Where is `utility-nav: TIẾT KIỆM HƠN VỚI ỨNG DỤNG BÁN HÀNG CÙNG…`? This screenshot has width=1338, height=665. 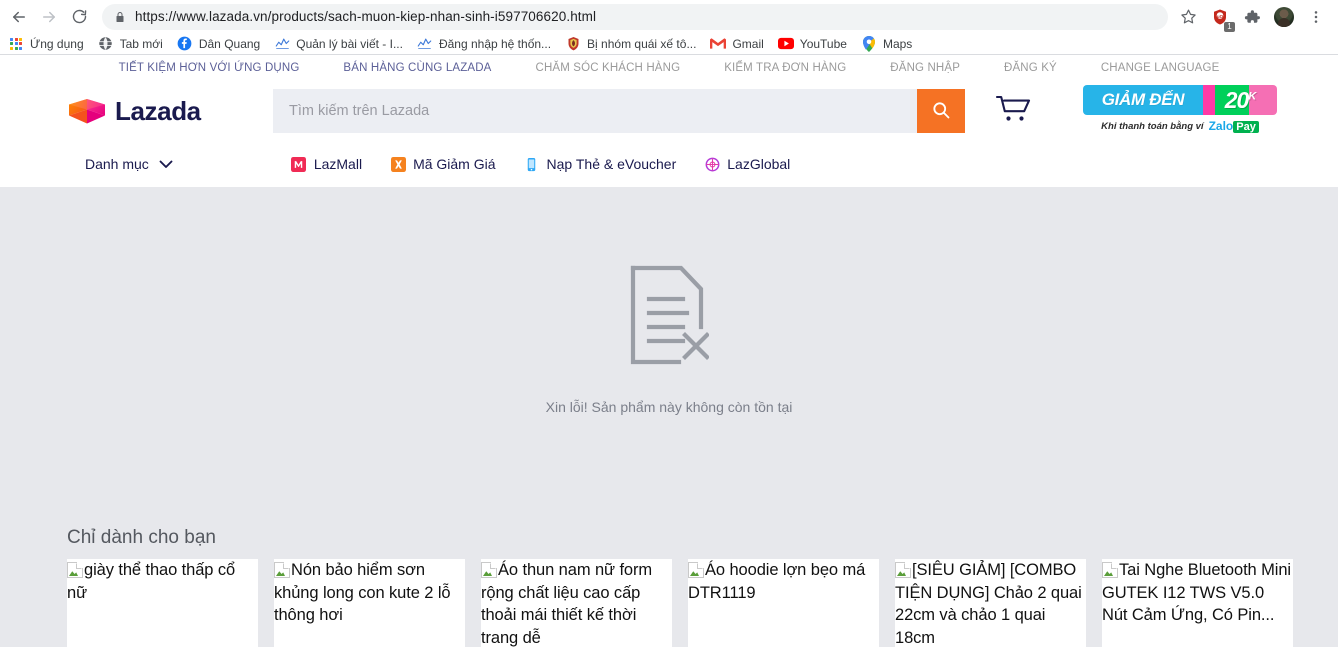 utility-nav: TIẾT KIỆM HƠN VỚI ỨNG DỤNG BÁN HÀNG CÙNG… is located at coordinates (669, 68).